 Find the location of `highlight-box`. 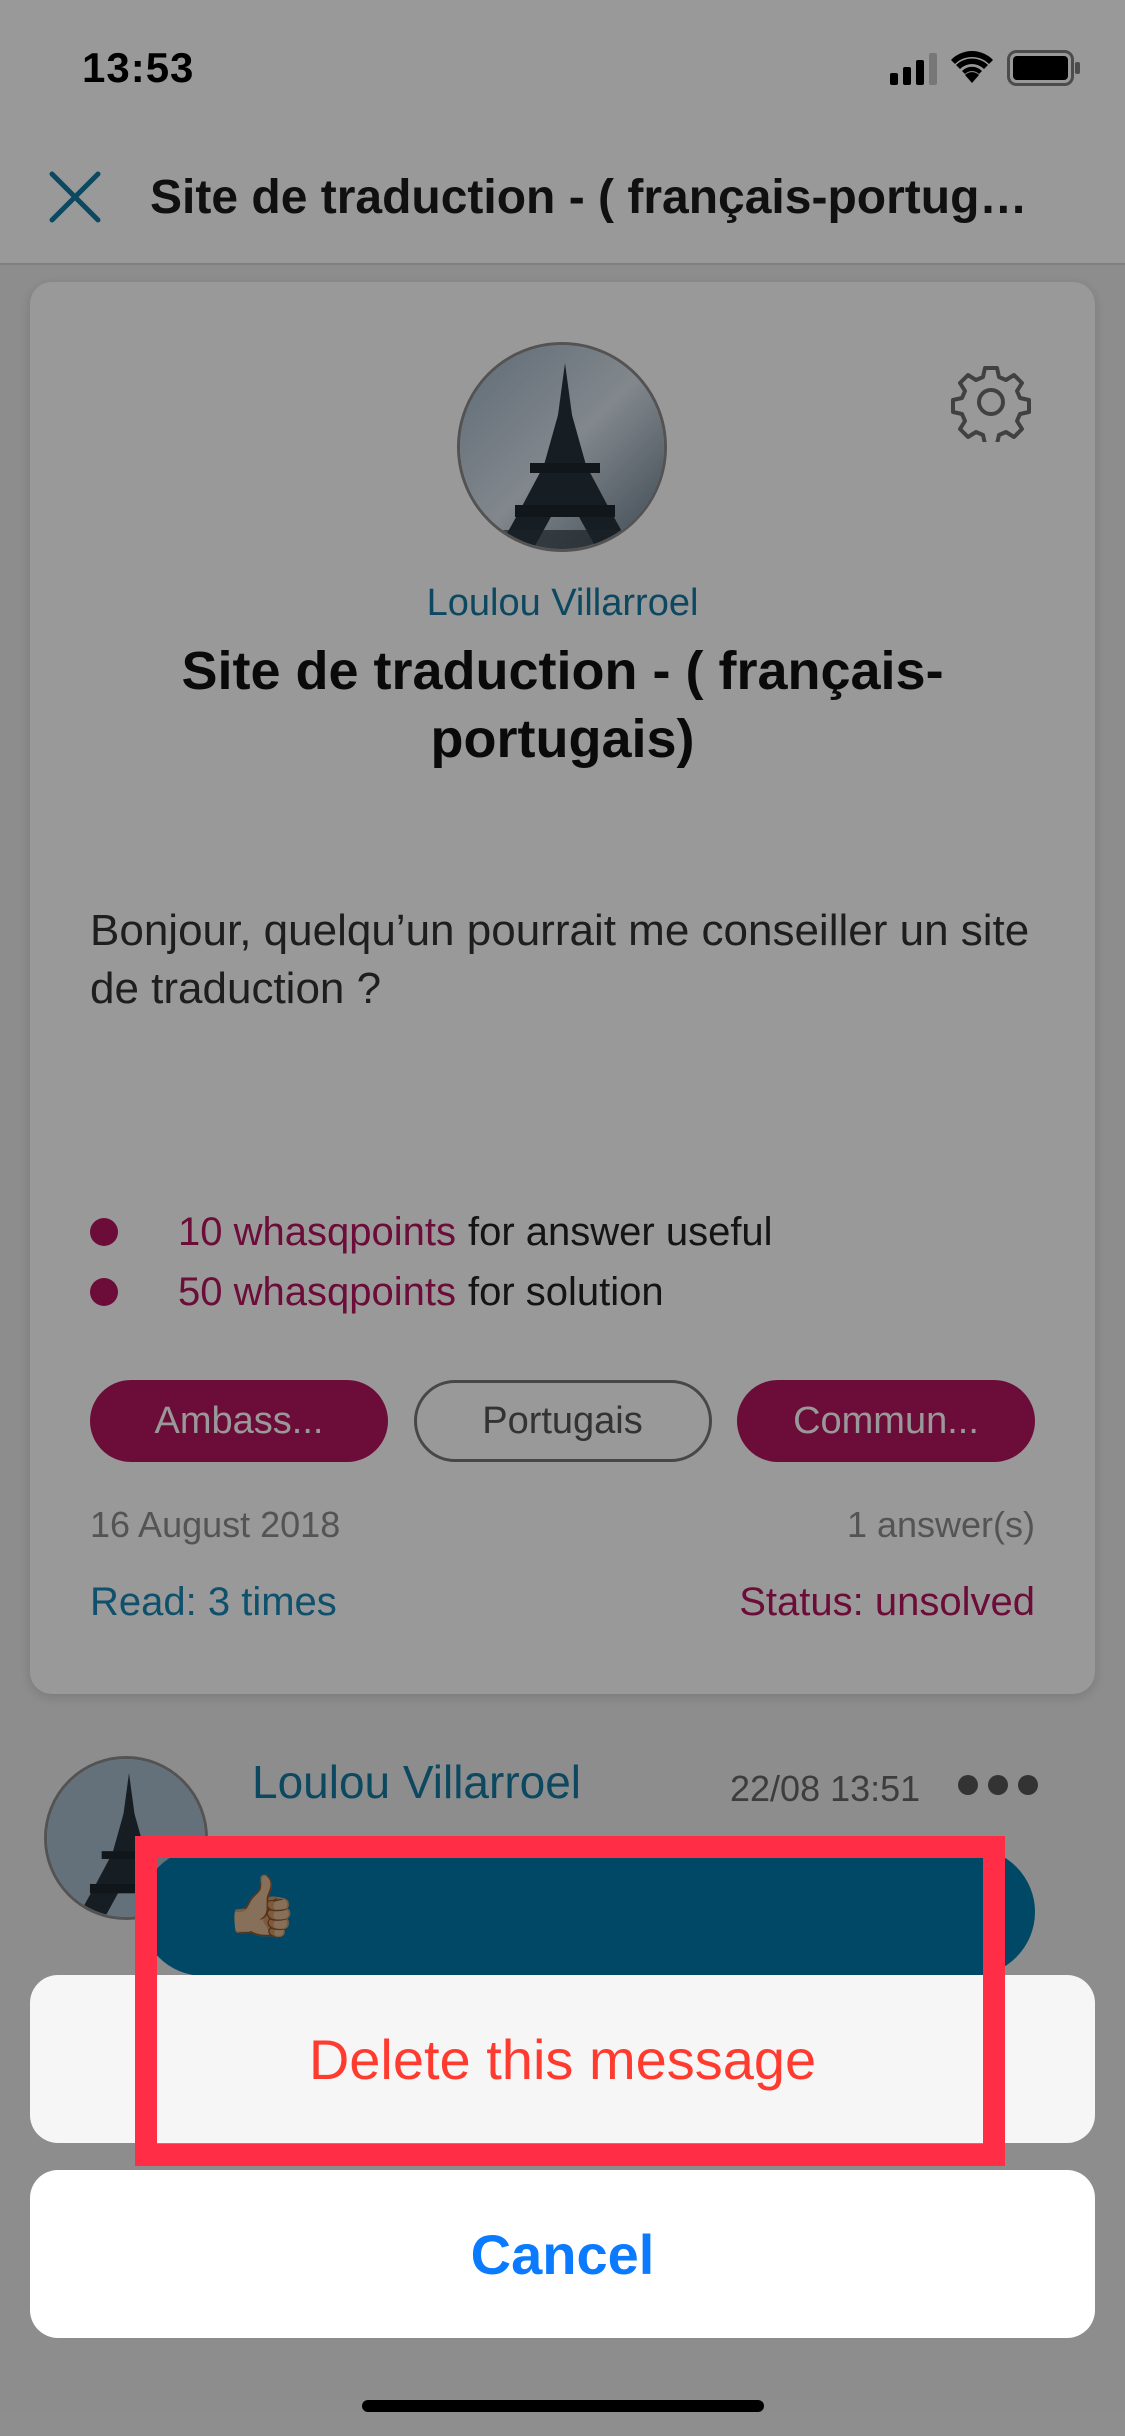

highlight-box is located at coordinates (570, 2001).